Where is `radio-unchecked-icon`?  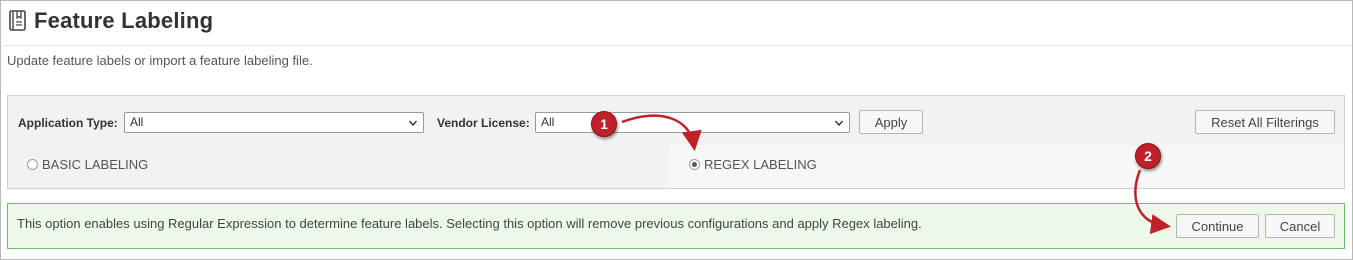 radio-unchecked-icon is located at coordinates (32, 164).